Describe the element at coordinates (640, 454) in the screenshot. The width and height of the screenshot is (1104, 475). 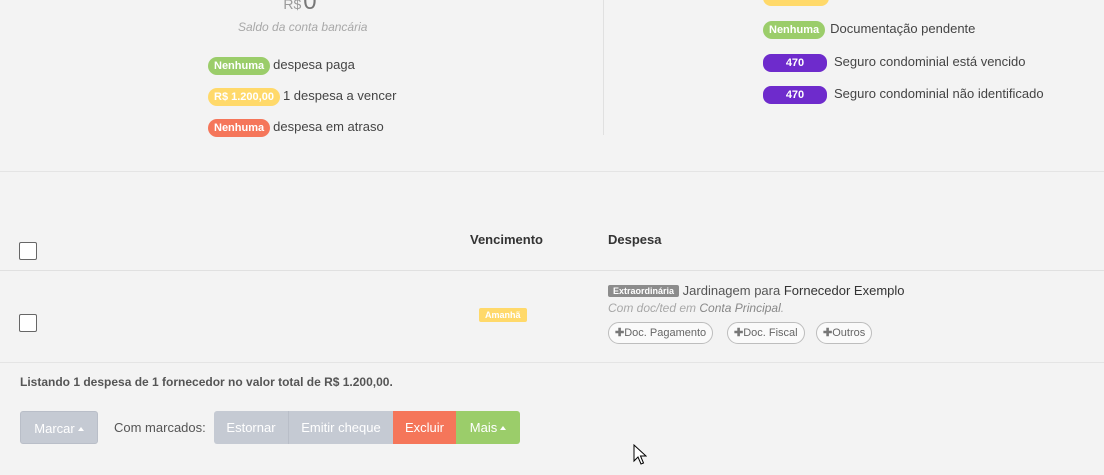
I see `mouse-cursor-icon` at that location.